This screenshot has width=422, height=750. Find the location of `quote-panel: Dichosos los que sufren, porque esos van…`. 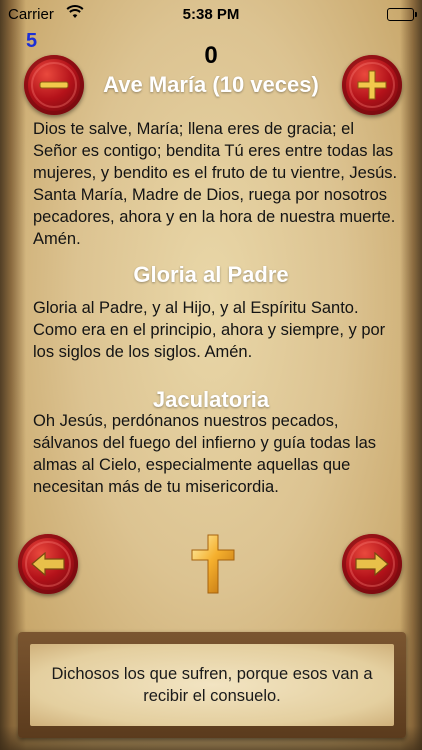

quote-panel: Dichosos los que sufren, porque esos van… is located at coordinates (212, 685).